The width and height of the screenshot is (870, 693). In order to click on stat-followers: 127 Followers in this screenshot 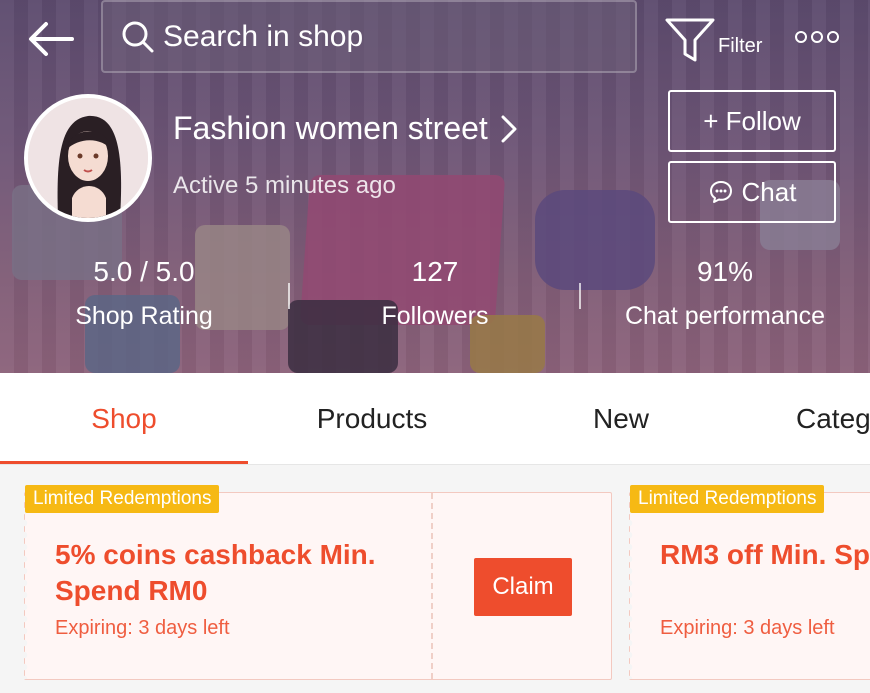, I will do `click(435, 293)`.